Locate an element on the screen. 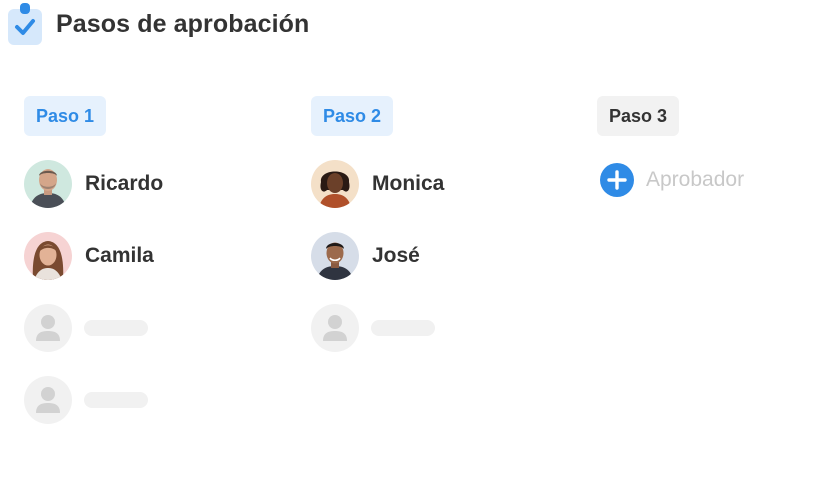 This screenshot has height=480, width=840. add-approver-button: Aprobador is located at coordinates (672, 180).